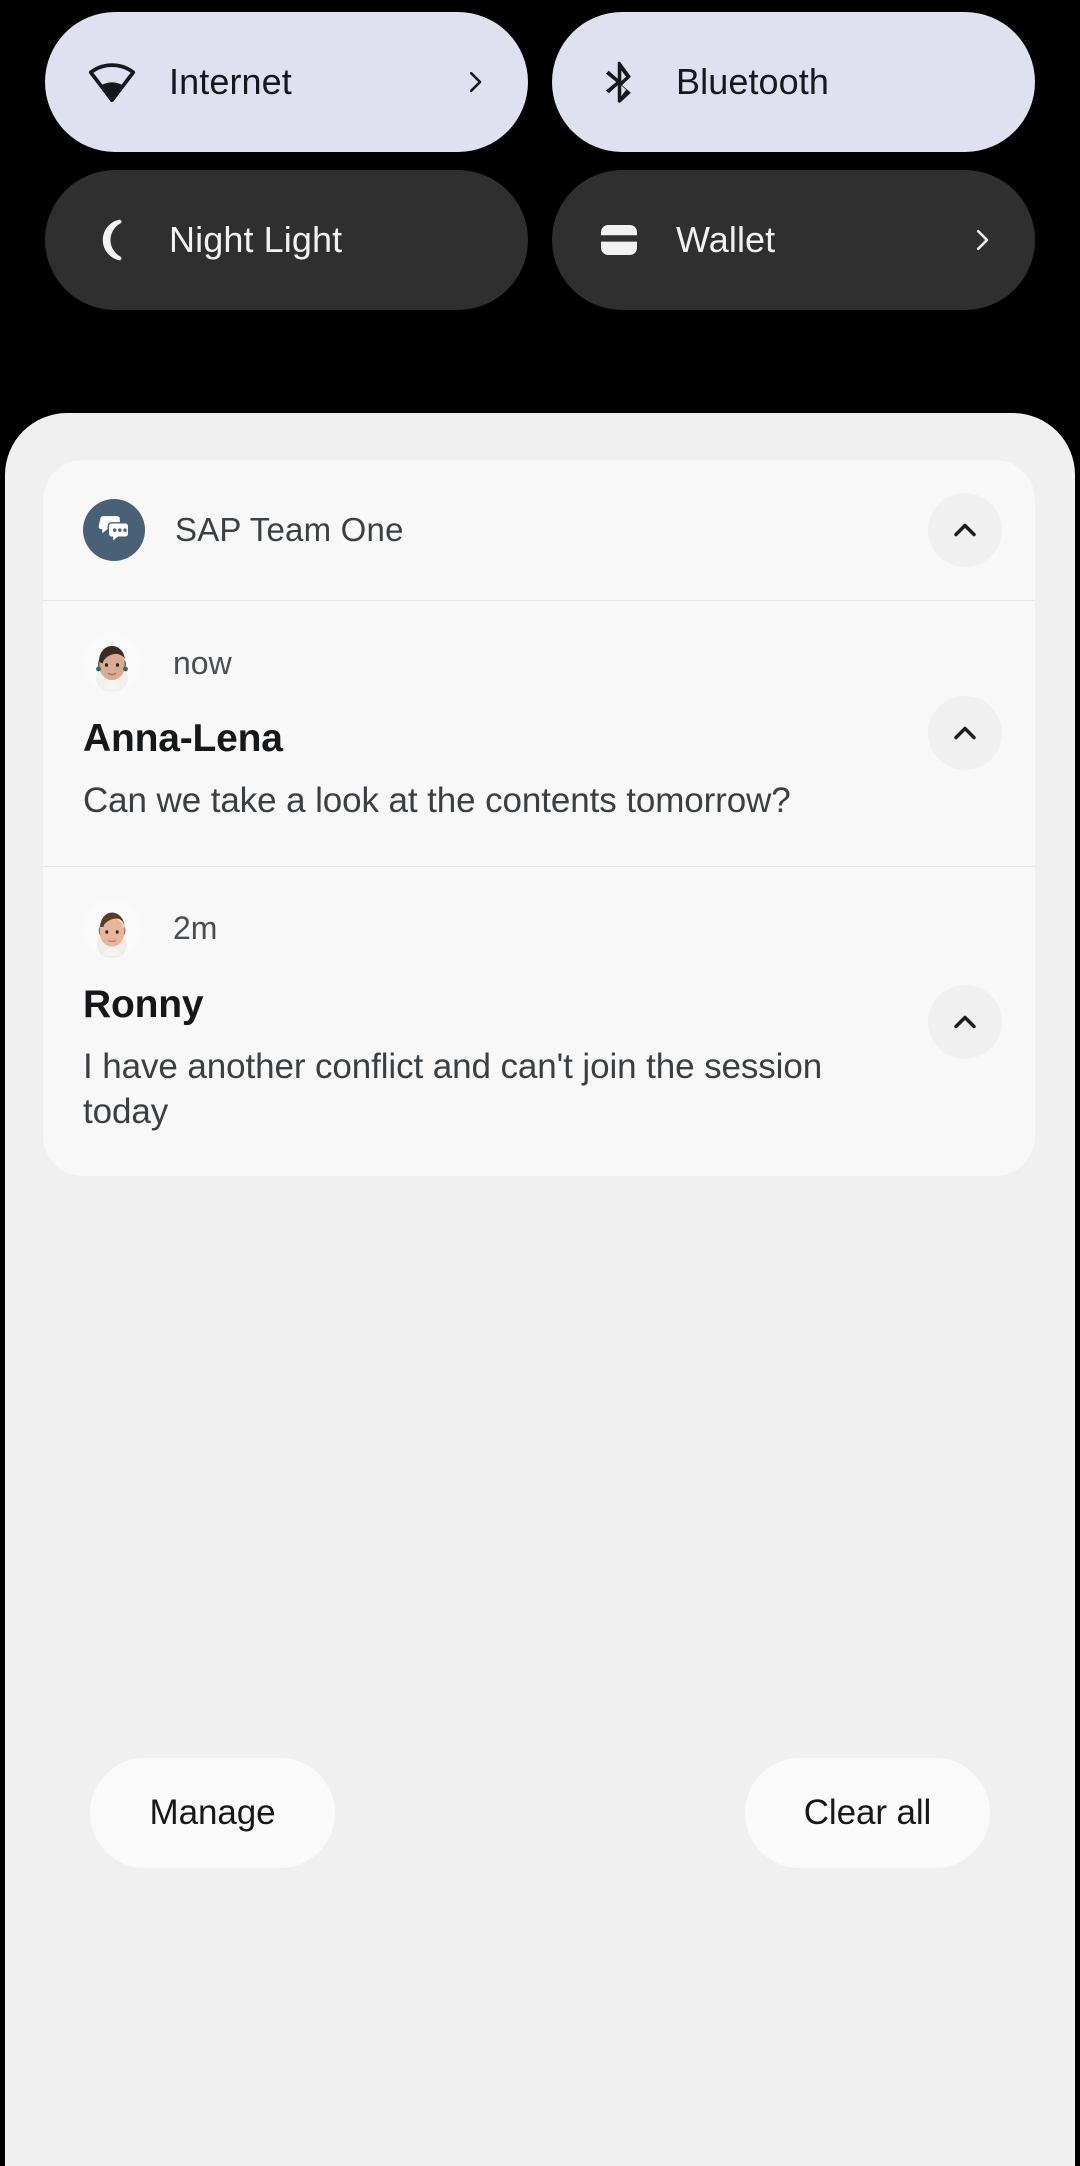  Describe the element at coordinates (143, 1004) in the screenshot. I see `message-sender-name: Ronny` at that location.